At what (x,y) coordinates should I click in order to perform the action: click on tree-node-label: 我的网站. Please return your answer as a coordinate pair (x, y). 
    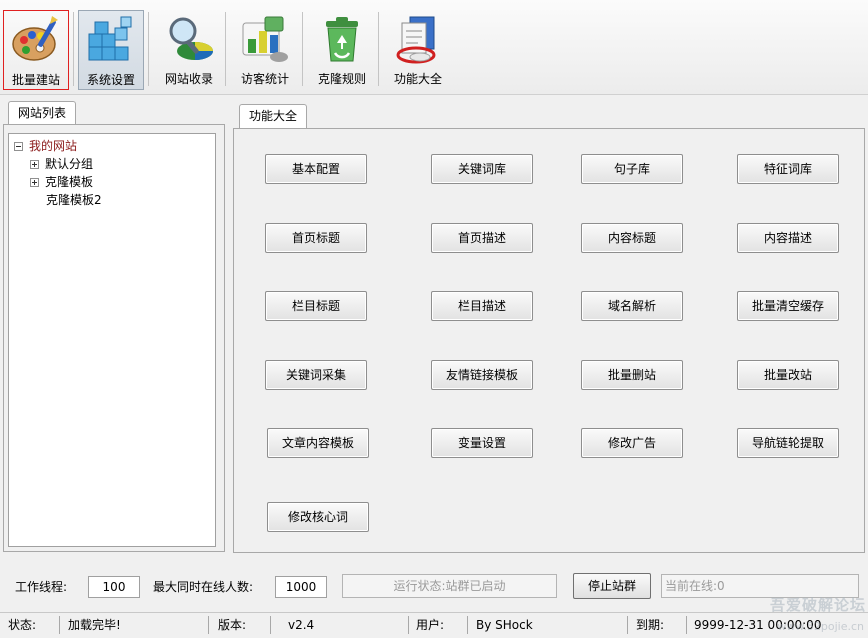
    Looking at the image, I should click on (53, 146).